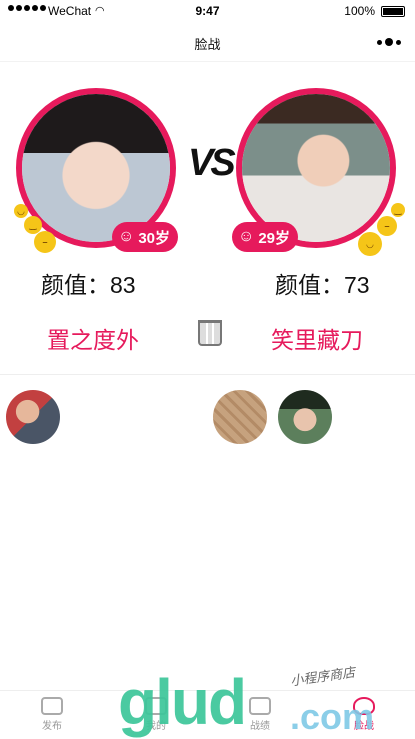 The height and width of the screenshot is (739, 415). I want to click on score-value: 73, so click(357, 285).